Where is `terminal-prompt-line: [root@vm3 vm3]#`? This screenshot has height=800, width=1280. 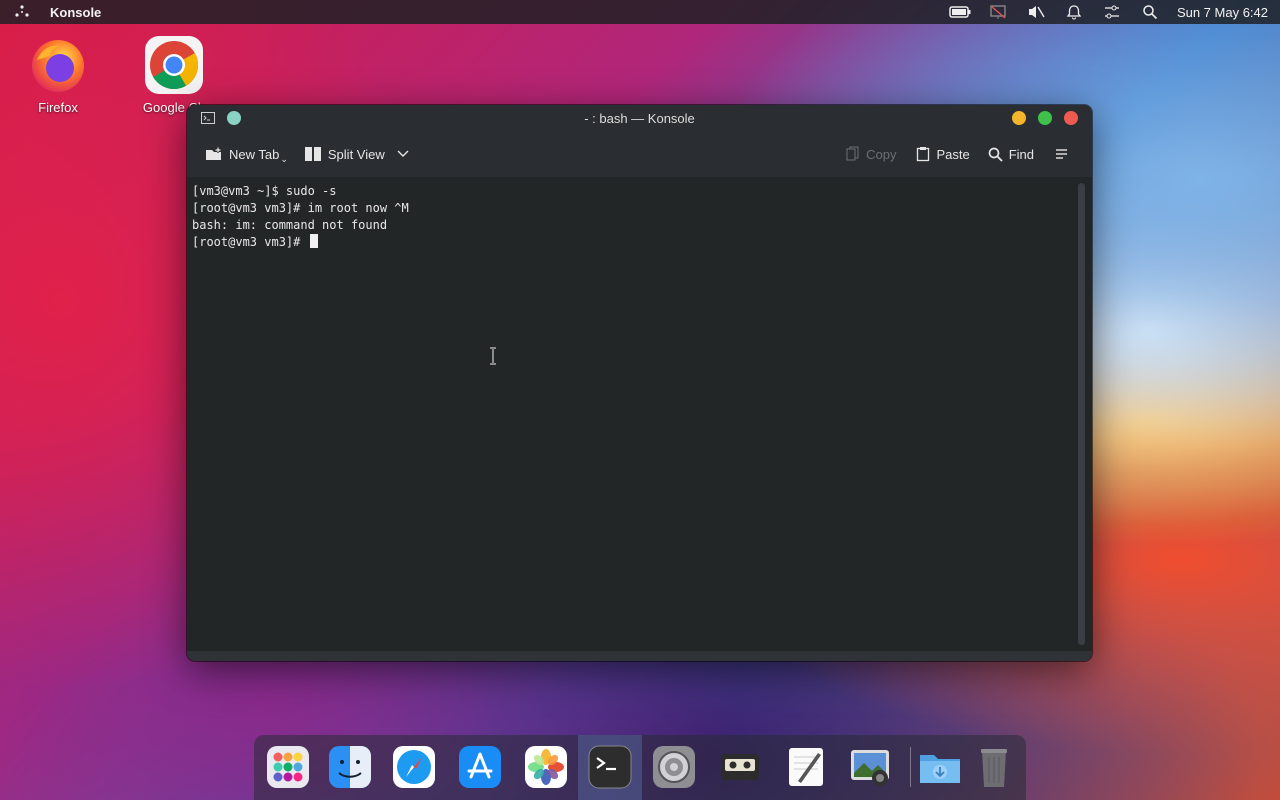
terminal-prompt-line: [root@vm3 vm3]# is located at coordinates (300, 242).